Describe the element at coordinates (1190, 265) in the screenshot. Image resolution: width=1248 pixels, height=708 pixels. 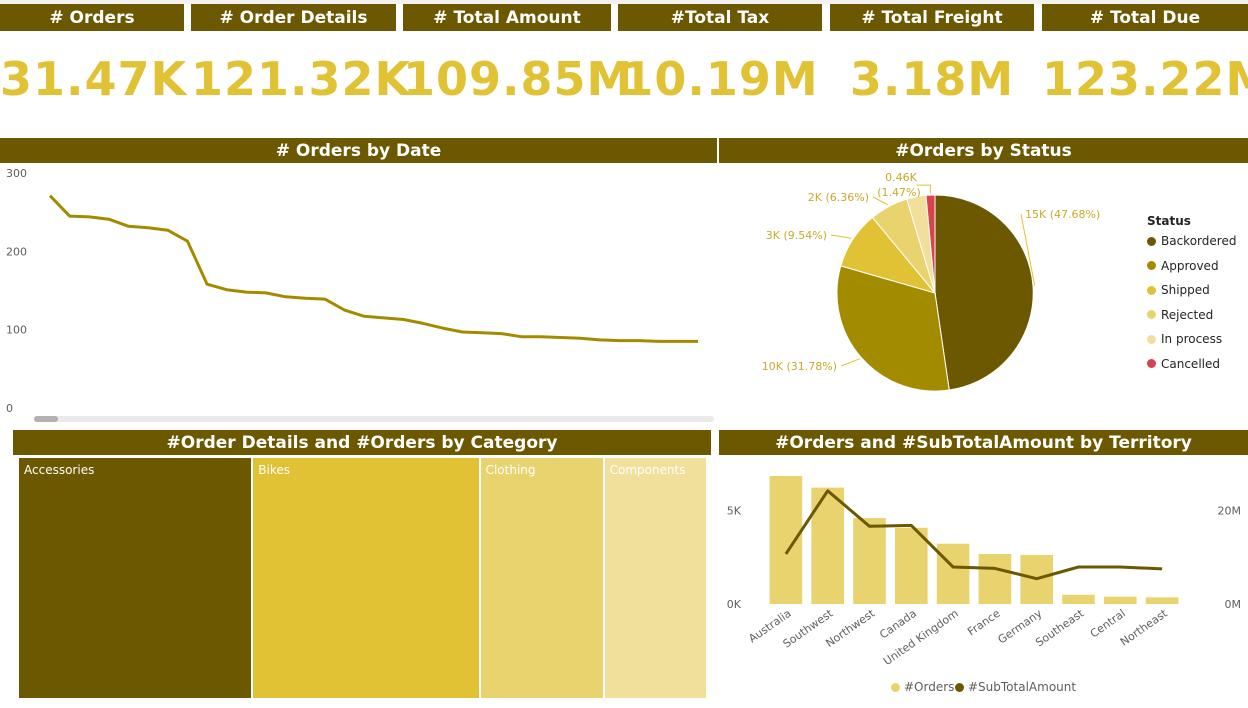
I see `status-legend-label: Approved` at that location.